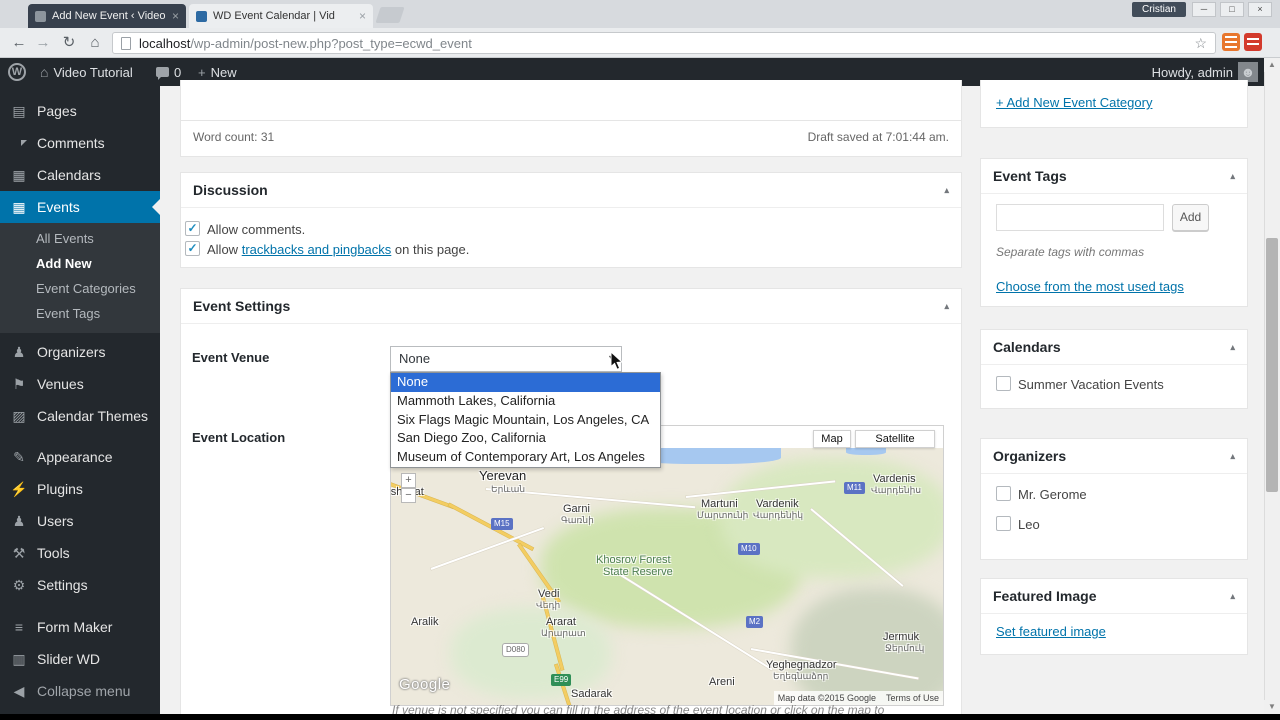  What do you see at coordinates (408, 495) in the screenshot?
I see `zoom-out-button: −` at bounding box center [408, 495].